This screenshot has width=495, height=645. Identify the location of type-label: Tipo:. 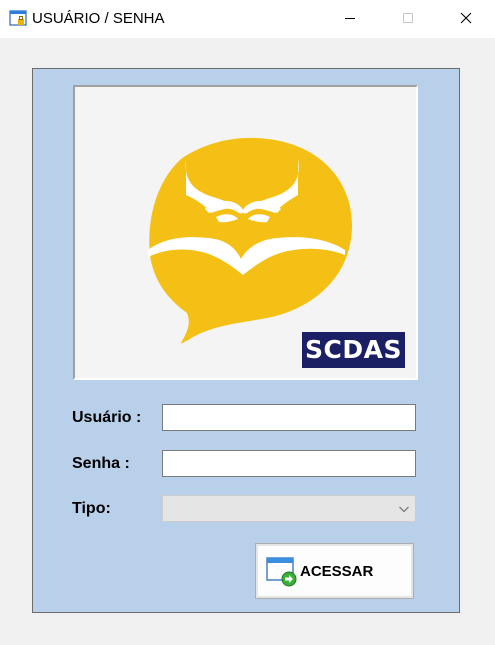
(91, 508).